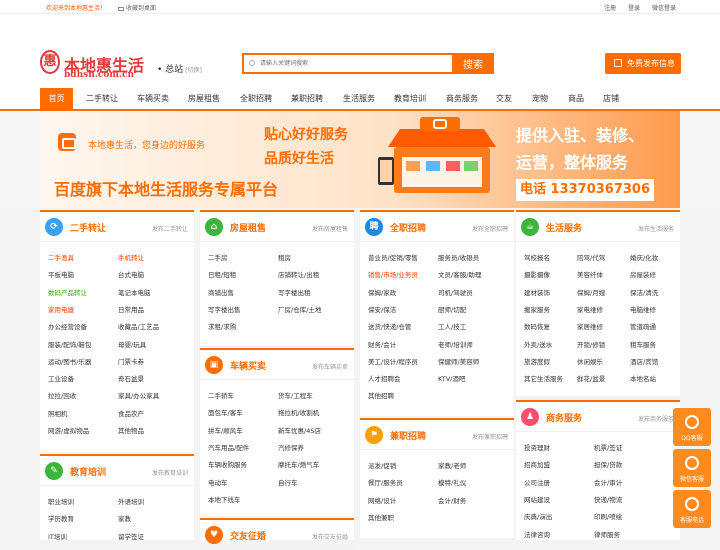  Describe the element at coordinates (644, 361) in the screenshot. I see `list-item: 酒店/宾馆` at that location.